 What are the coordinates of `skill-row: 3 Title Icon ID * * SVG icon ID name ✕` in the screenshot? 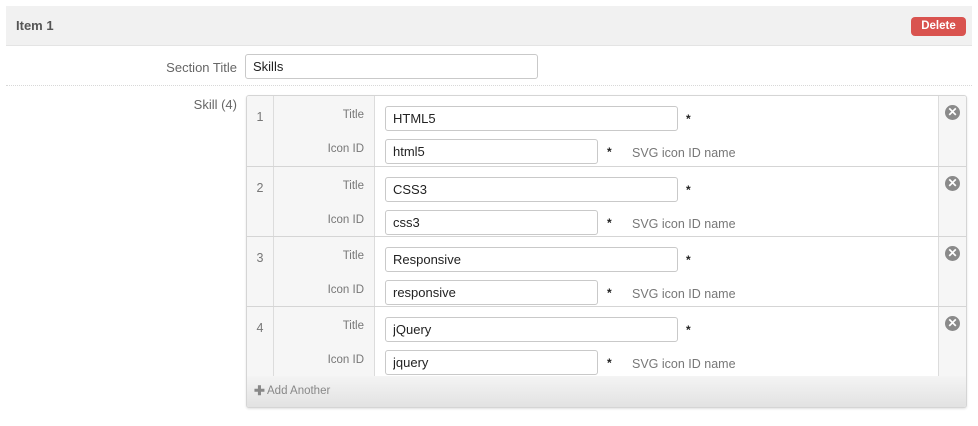 It's located at (606, 272).